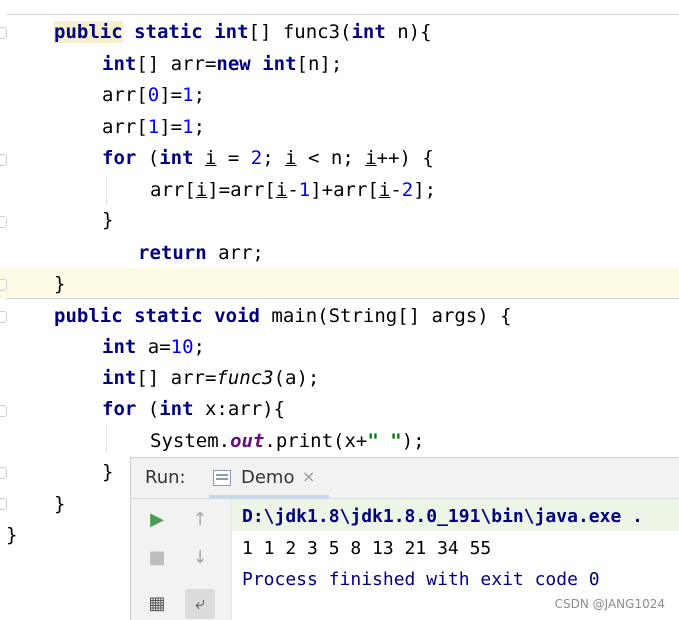 Image resolution: width=679 pixels, height=620 pixels. I want to click on code-text: [n];, so click(319, 64).